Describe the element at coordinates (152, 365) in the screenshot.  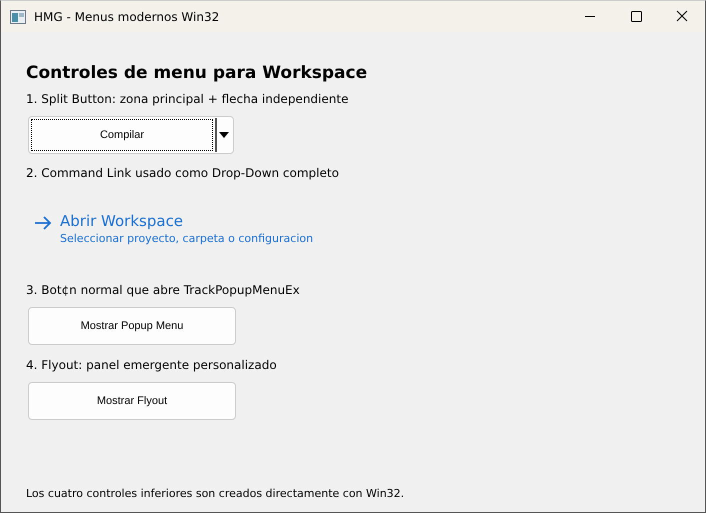
I see `section-label: 4. Flyout: panel emergente personalizado` at that location.